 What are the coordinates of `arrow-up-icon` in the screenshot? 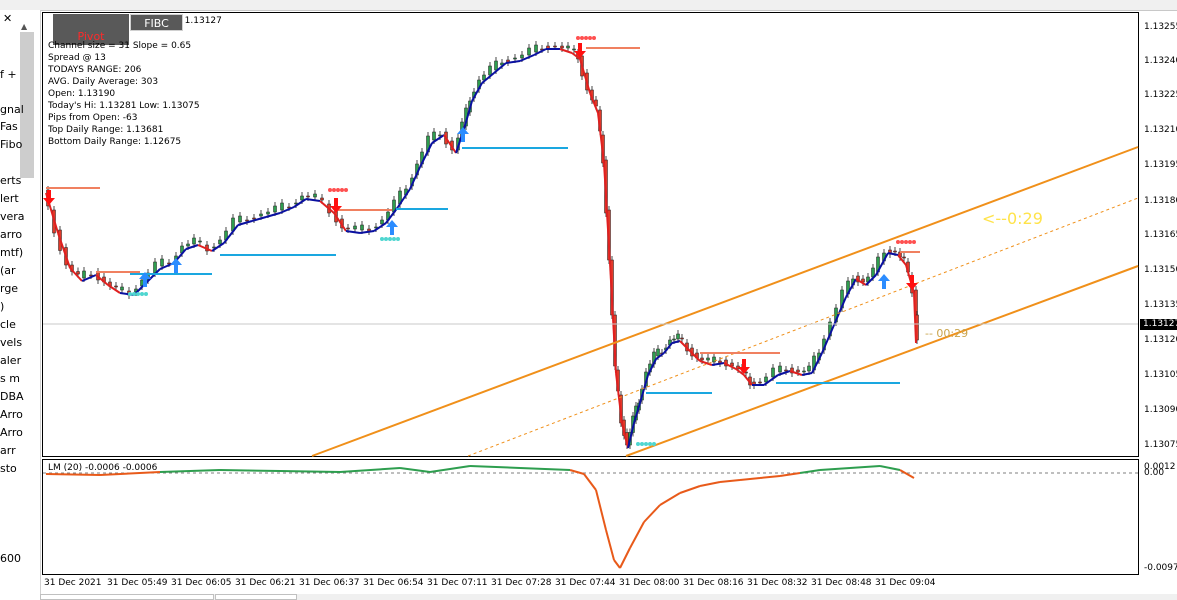 It's located at (884, 281).